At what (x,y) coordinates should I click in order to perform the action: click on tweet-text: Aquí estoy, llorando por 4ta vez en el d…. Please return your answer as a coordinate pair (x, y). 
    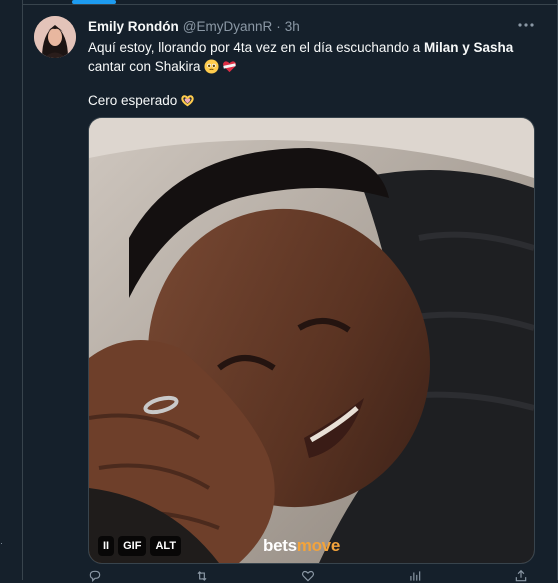
    Looking at the image, I should click on (308, 74).